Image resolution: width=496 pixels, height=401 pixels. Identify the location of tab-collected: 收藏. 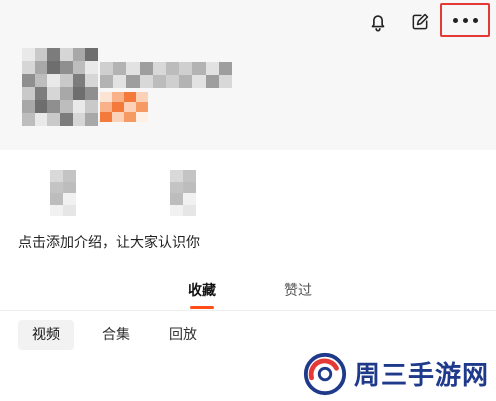
(202, 290).